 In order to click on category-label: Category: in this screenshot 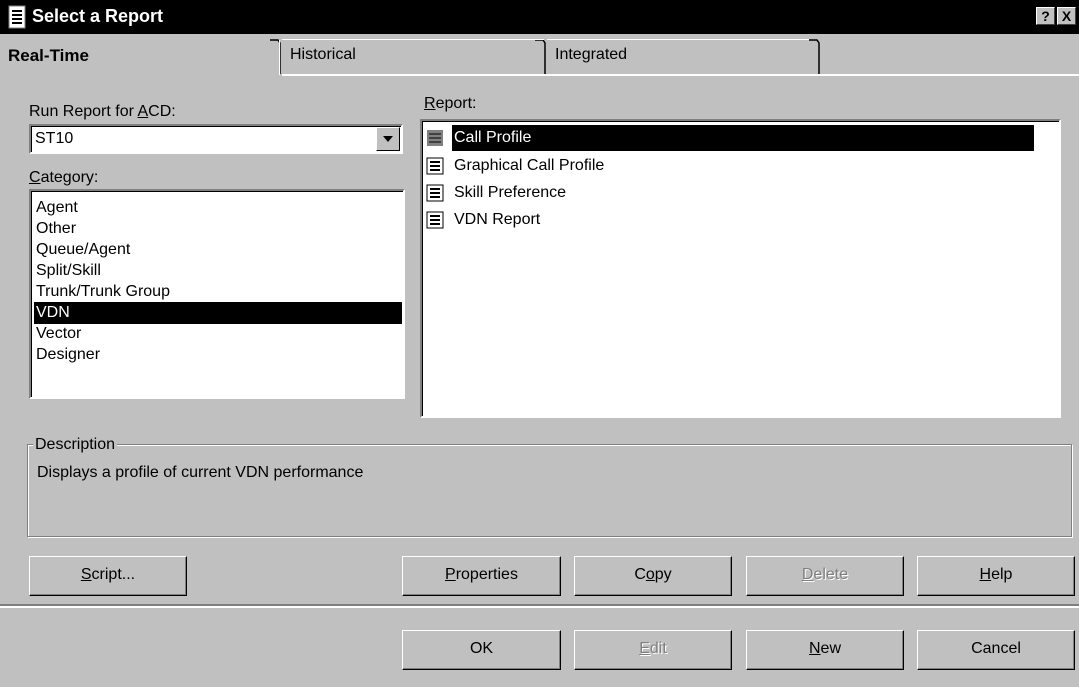, I will do `click(64, 177)`.